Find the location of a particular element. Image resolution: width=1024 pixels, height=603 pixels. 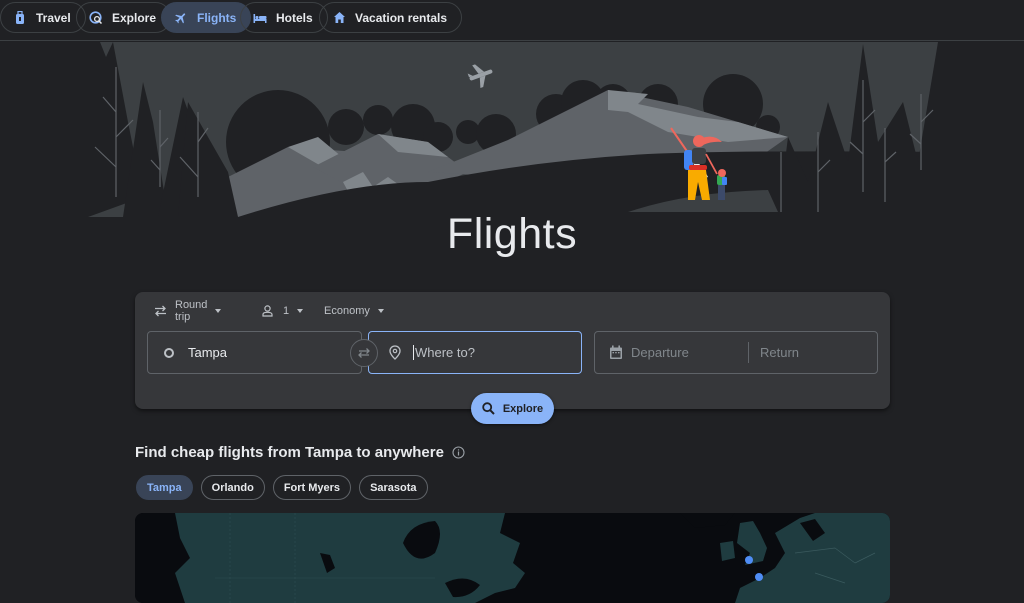

tab-explore: Explore is located at coordinates (124, 17).